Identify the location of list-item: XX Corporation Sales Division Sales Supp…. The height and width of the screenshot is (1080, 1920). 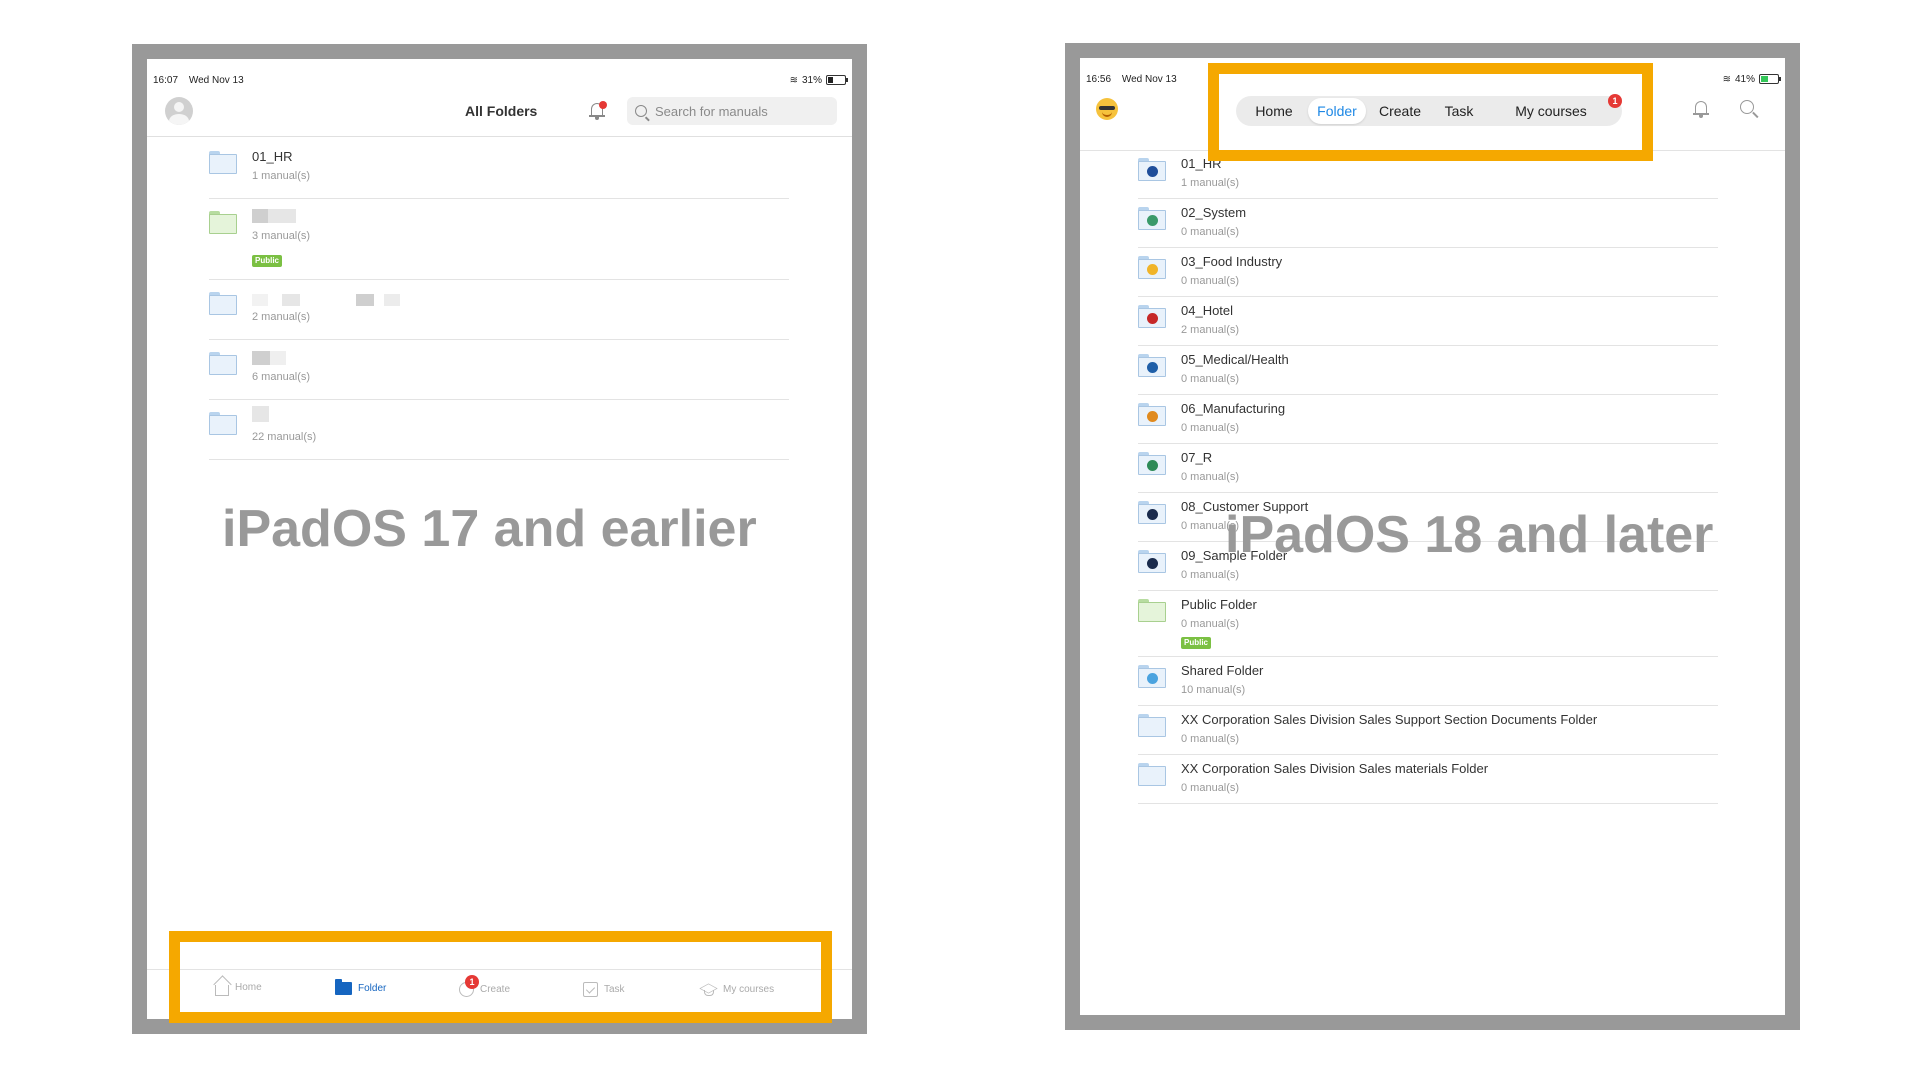
(1428, 730).